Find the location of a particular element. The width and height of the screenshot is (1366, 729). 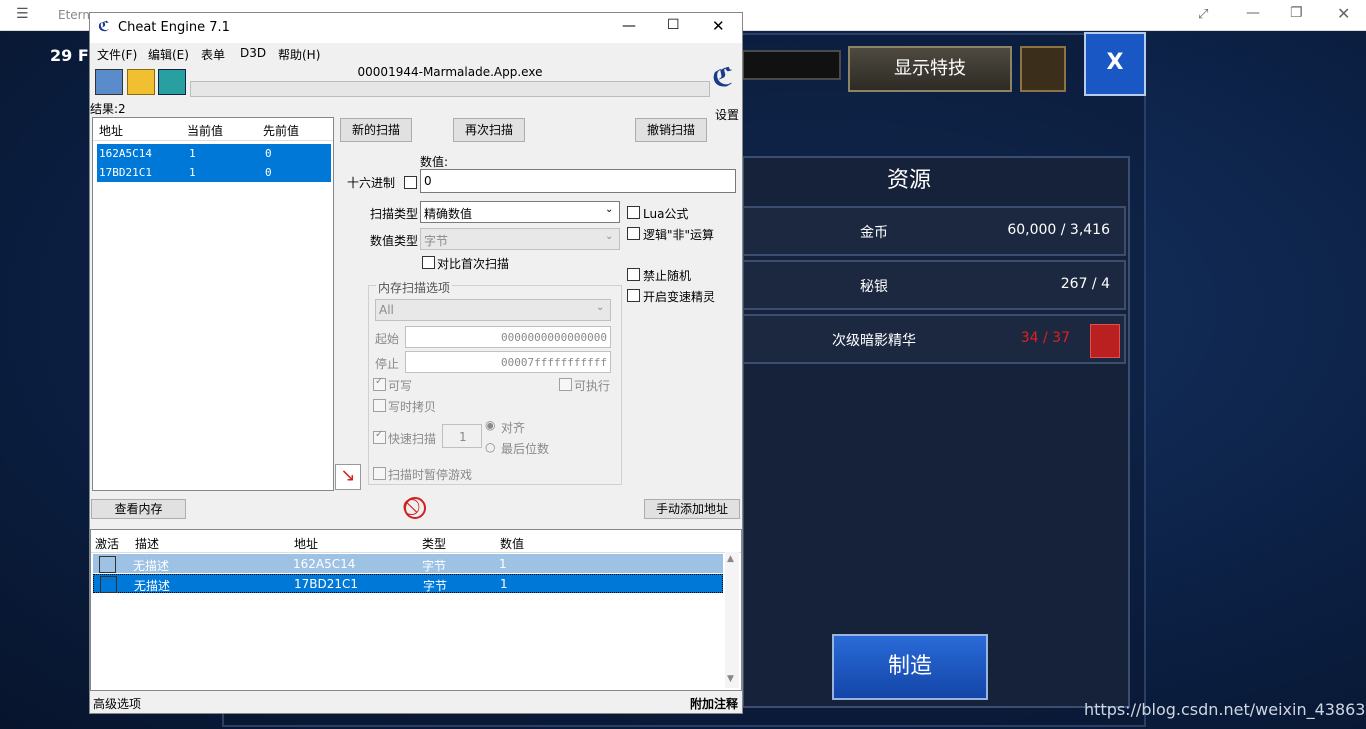

select-process-icon is located at coordinates (109, 82).